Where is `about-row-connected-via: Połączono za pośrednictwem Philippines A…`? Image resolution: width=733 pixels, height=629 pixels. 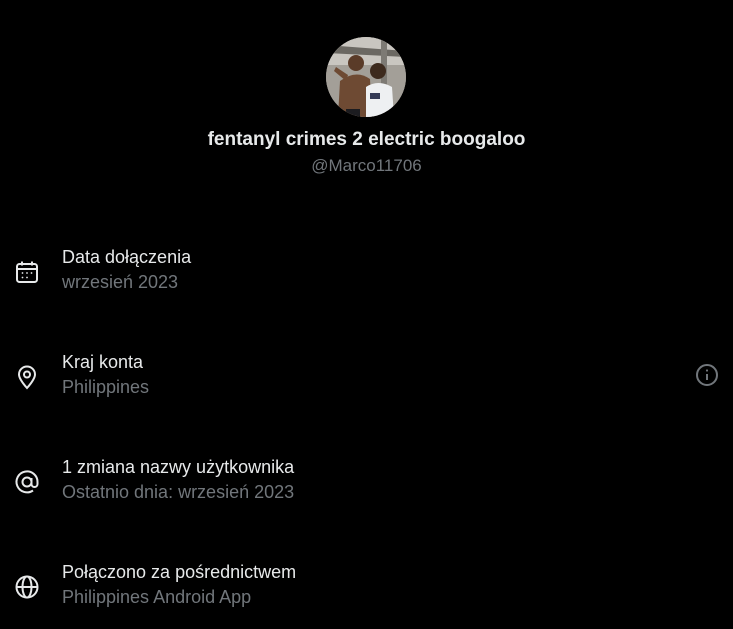
about-row-connected-via: Połączono za pośrednictwem Philippines A… is located at coordinates (366, 590).